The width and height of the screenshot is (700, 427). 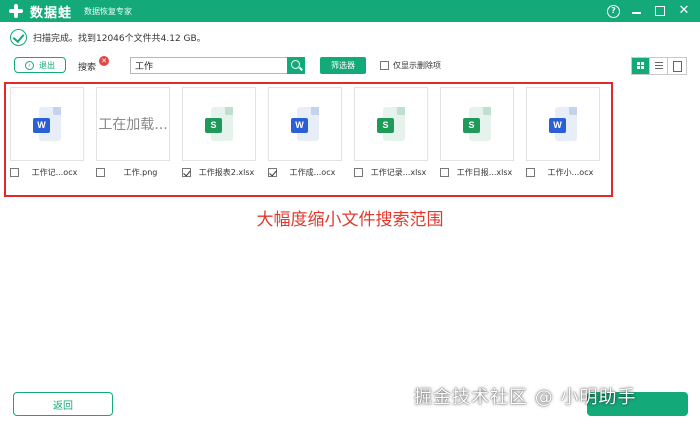 I want to click on file-name: 工作日报...xlsx, so click(x=484, y=172).